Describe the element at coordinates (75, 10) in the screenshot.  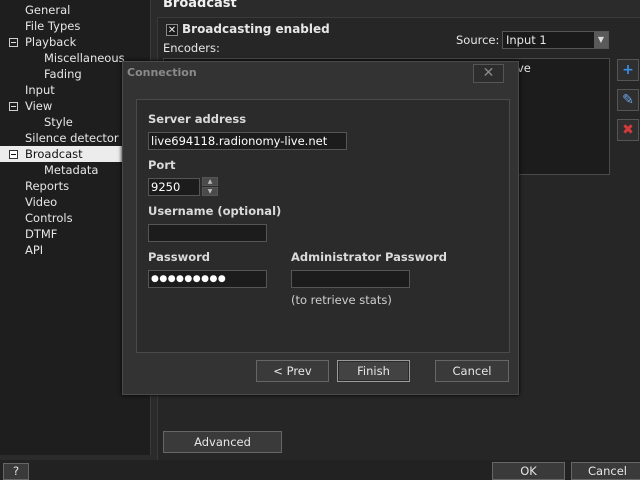
I see `sidebar-item-general: General` at that location.